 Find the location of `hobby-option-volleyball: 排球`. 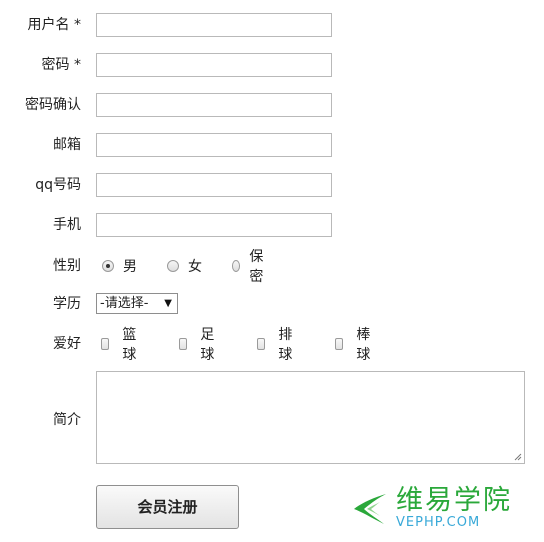

hobby-option-volleyball: 排球 is located at coordinates (276, 345).